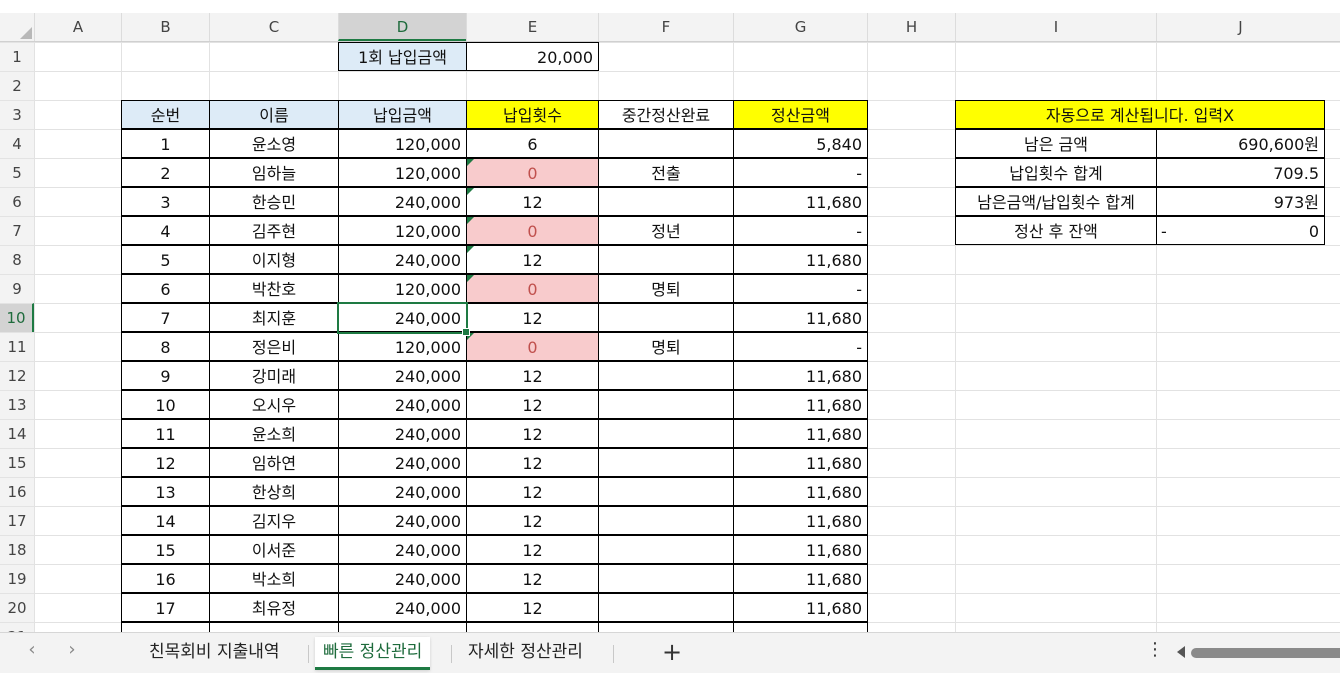 The width and height of the screenshot is (1340, 673). I want to click on cell-name: 박소희, so click(274, 578).